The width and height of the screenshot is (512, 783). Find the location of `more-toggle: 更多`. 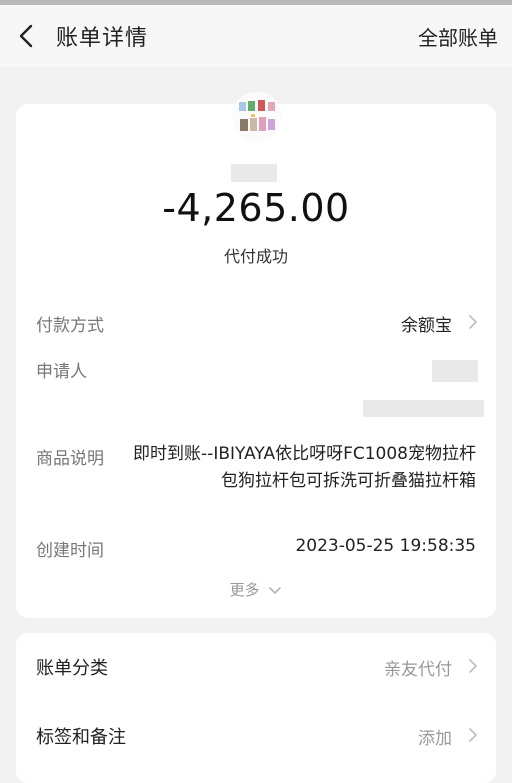

more-toggle: 更多 is located at coordinates (256, 589).